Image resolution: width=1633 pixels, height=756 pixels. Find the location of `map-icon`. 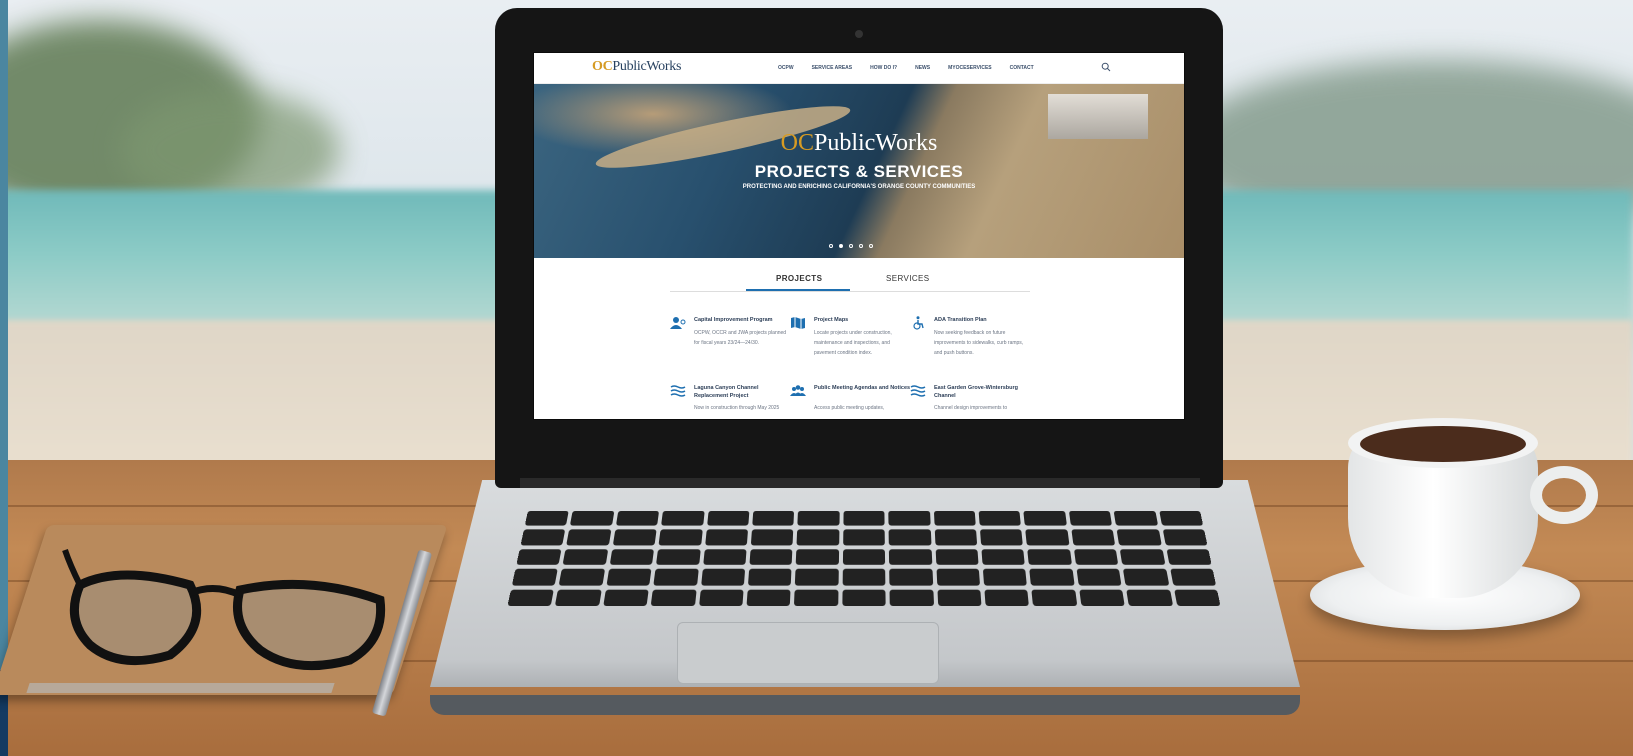

map-icon is located at coordinates (798, 323).